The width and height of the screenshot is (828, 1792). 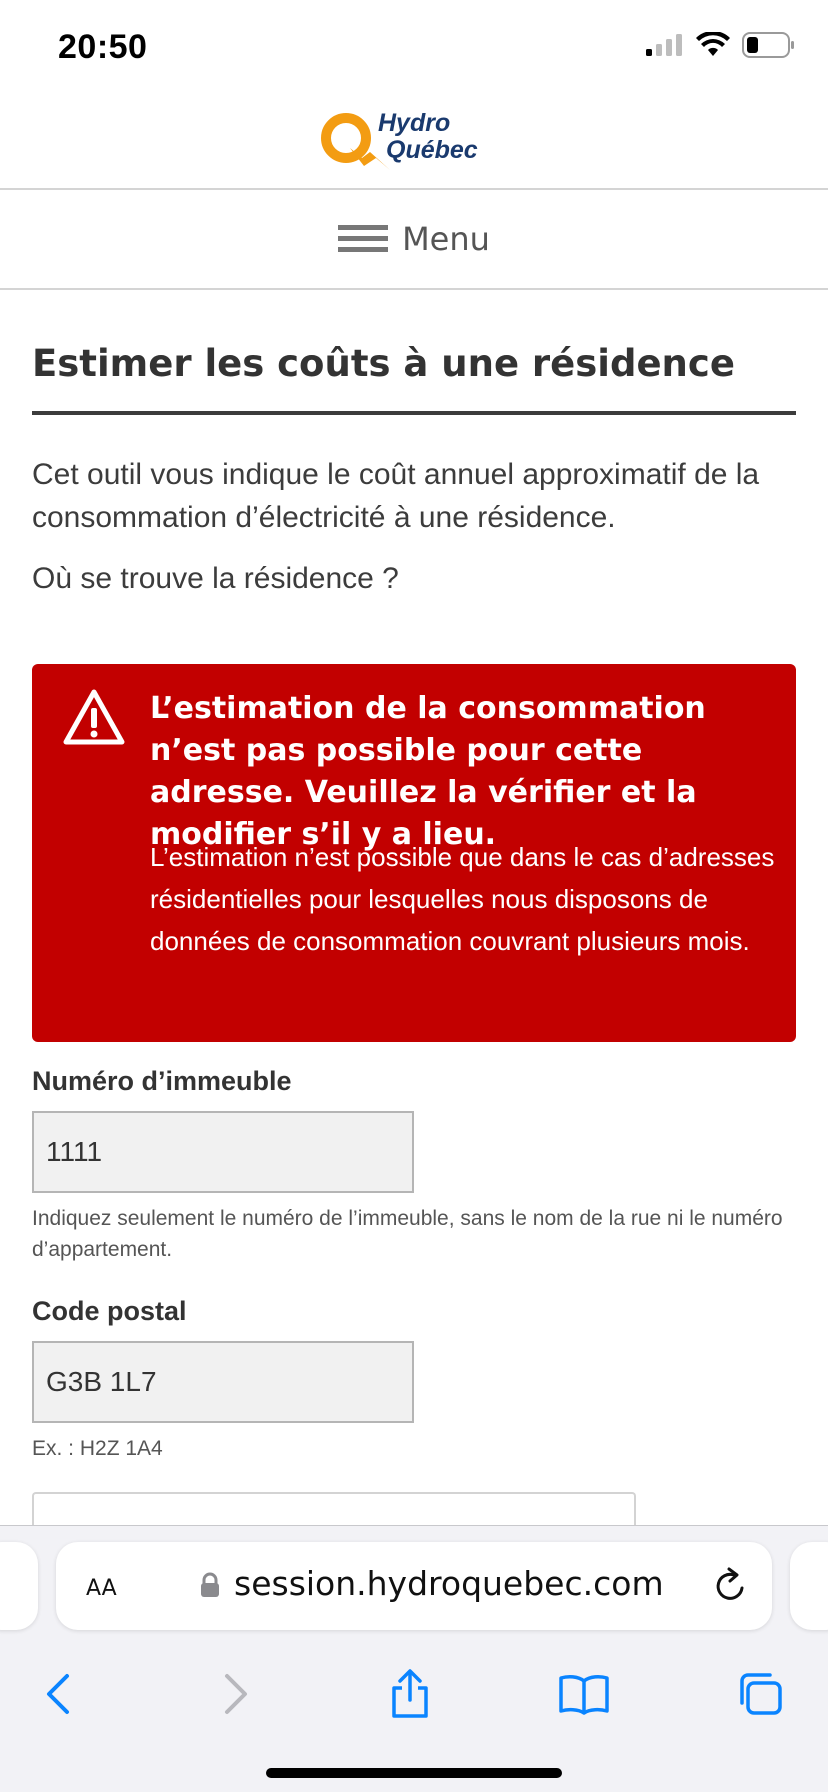 I want to click on status-icons, so click(x=720, y=45).